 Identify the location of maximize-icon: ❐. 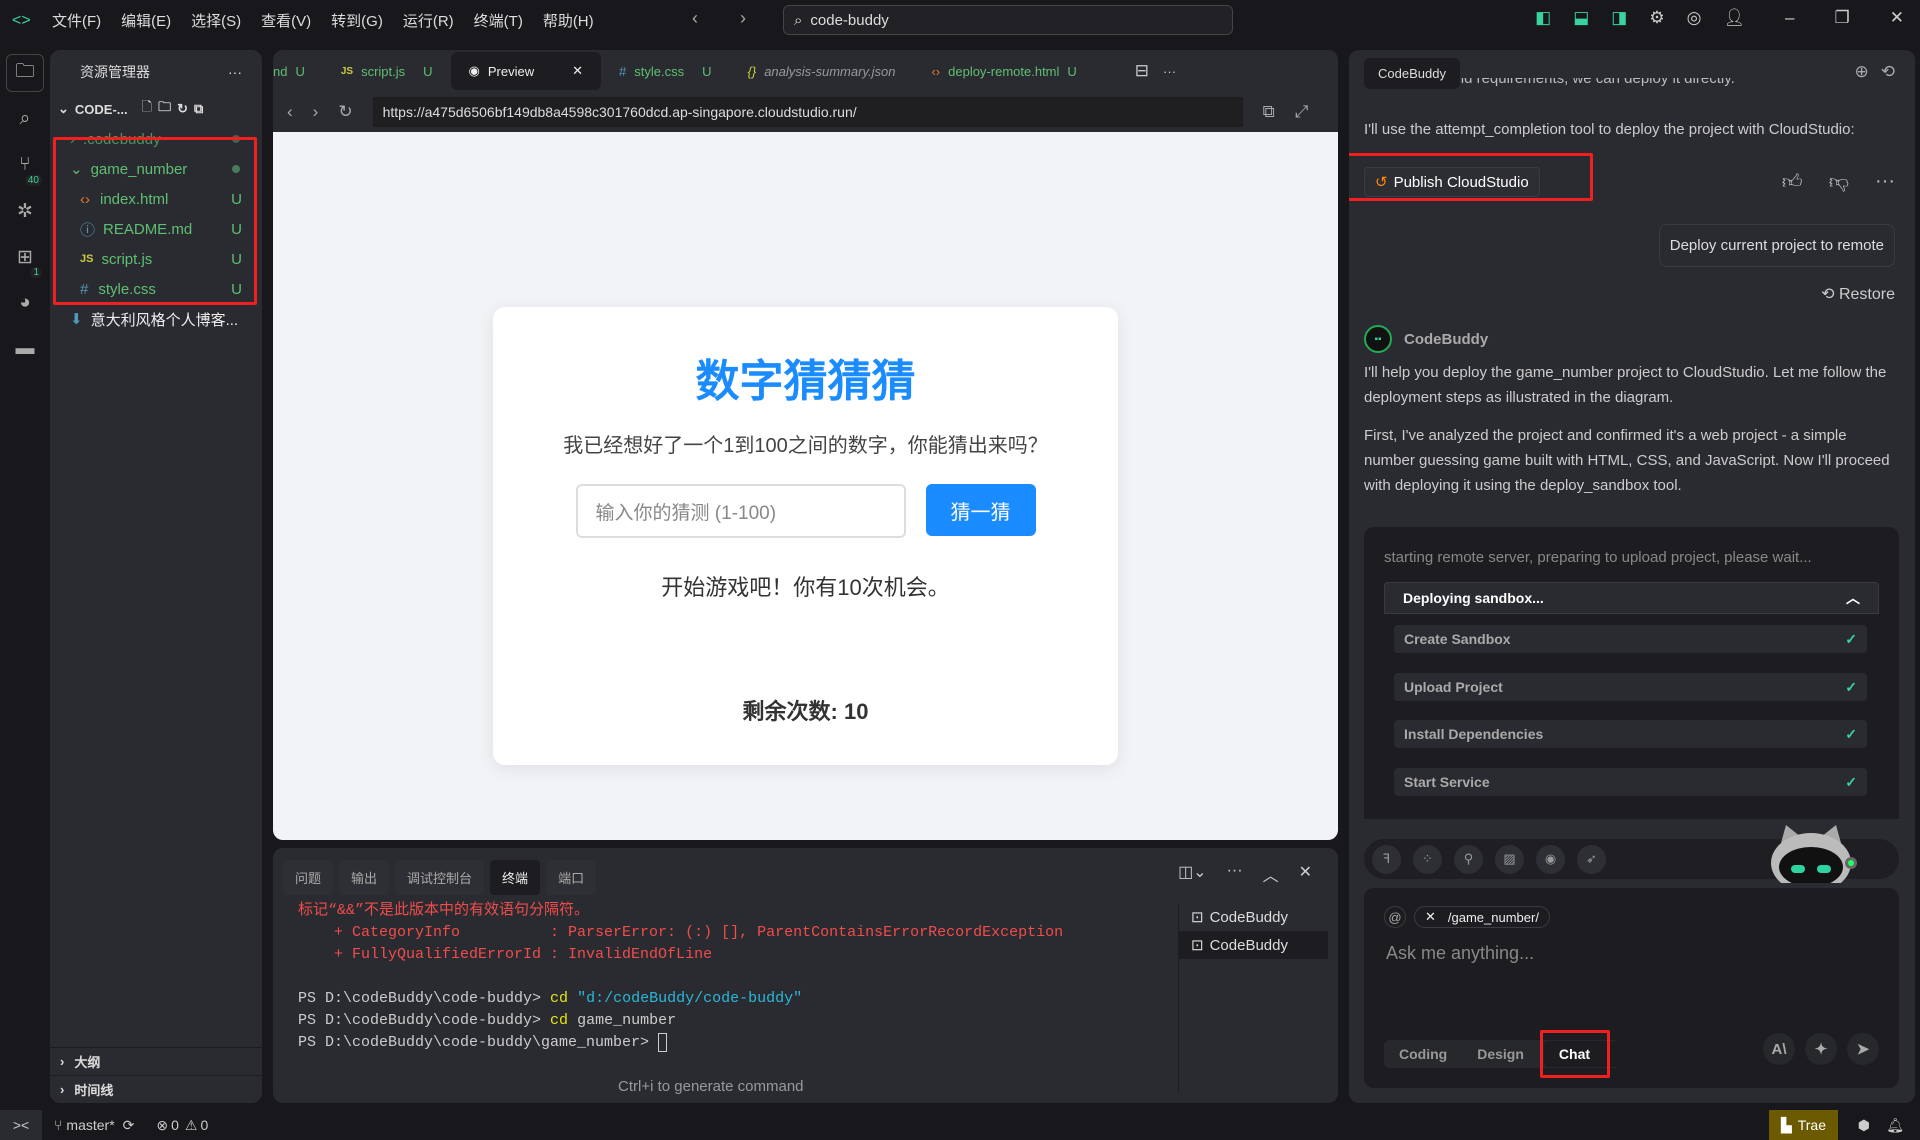
(1842, 18).